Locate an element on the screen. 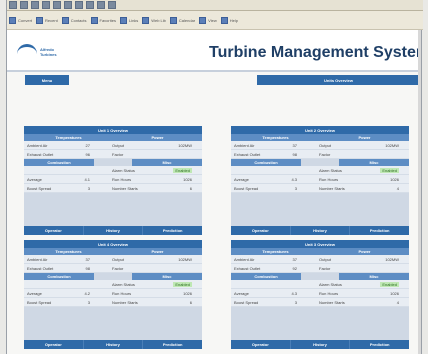 The height and width of the screenshot is (354, 428). link-icon is located at coordinates (123, 20).